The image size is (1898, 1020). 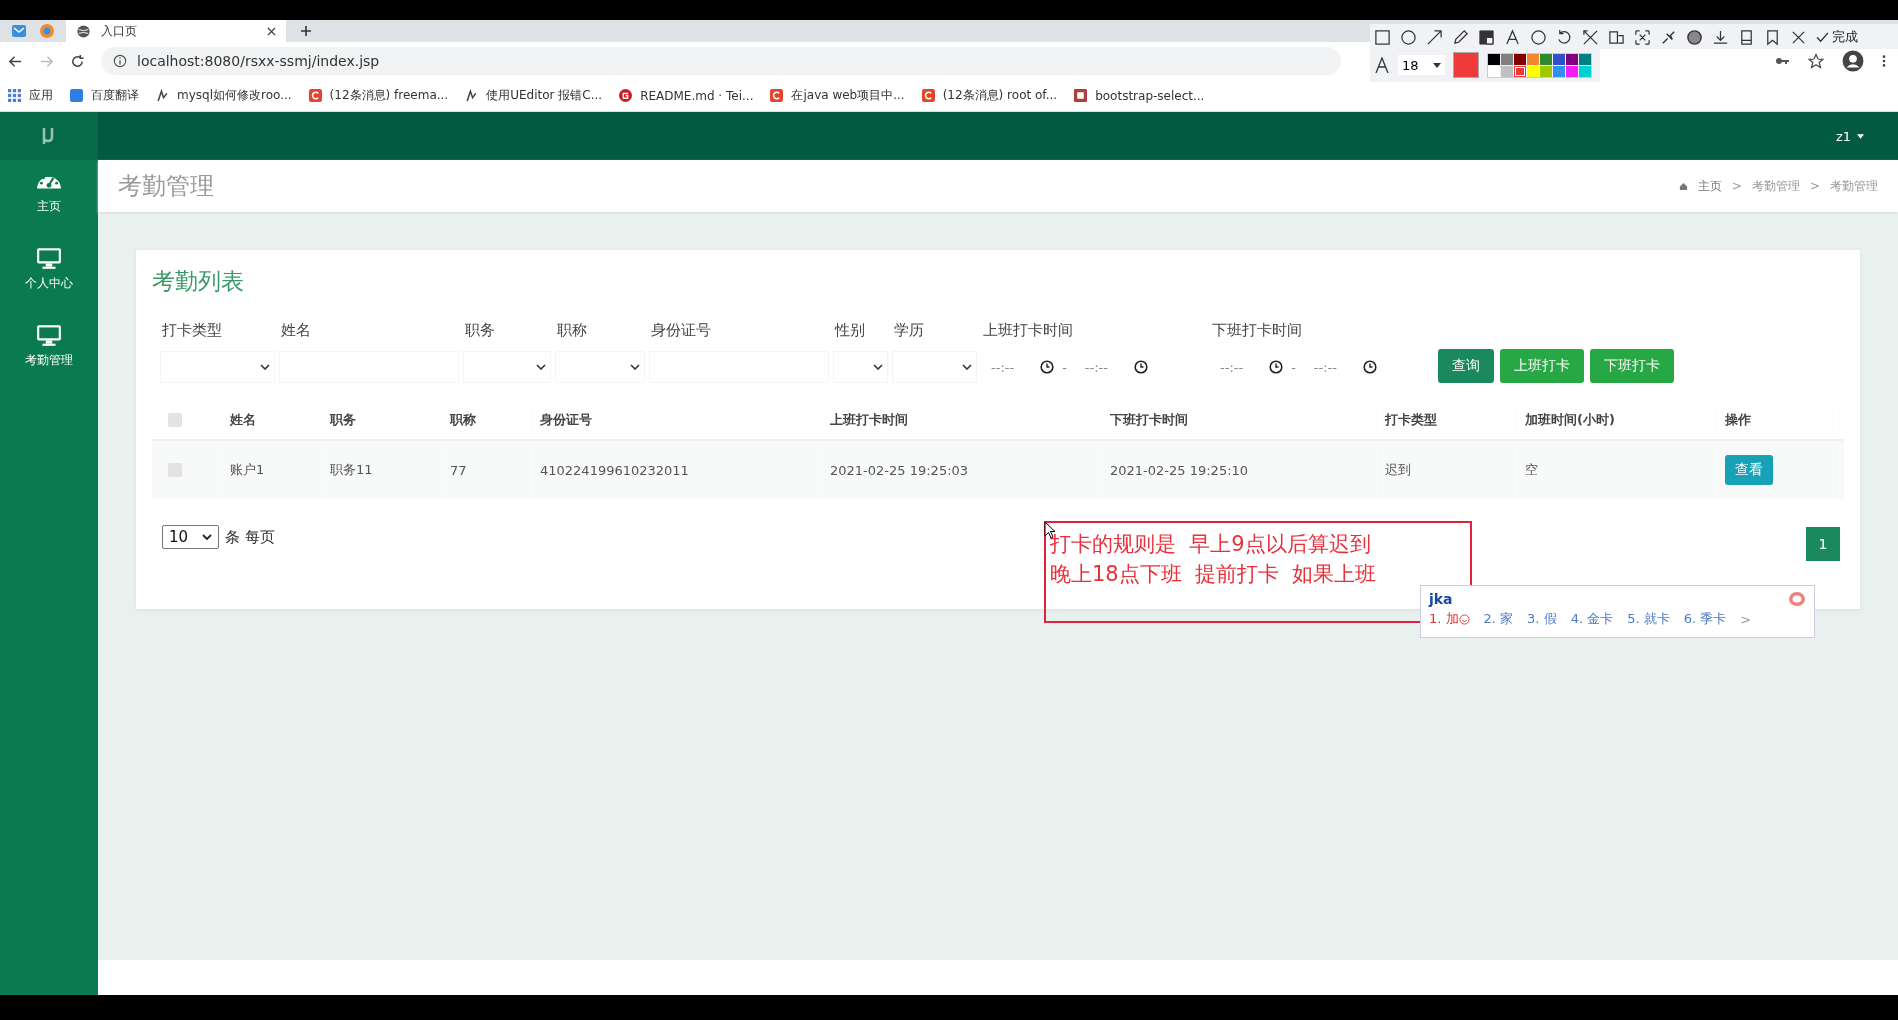 I want to click on done-button: 完成, so click(x=1837, y=37).